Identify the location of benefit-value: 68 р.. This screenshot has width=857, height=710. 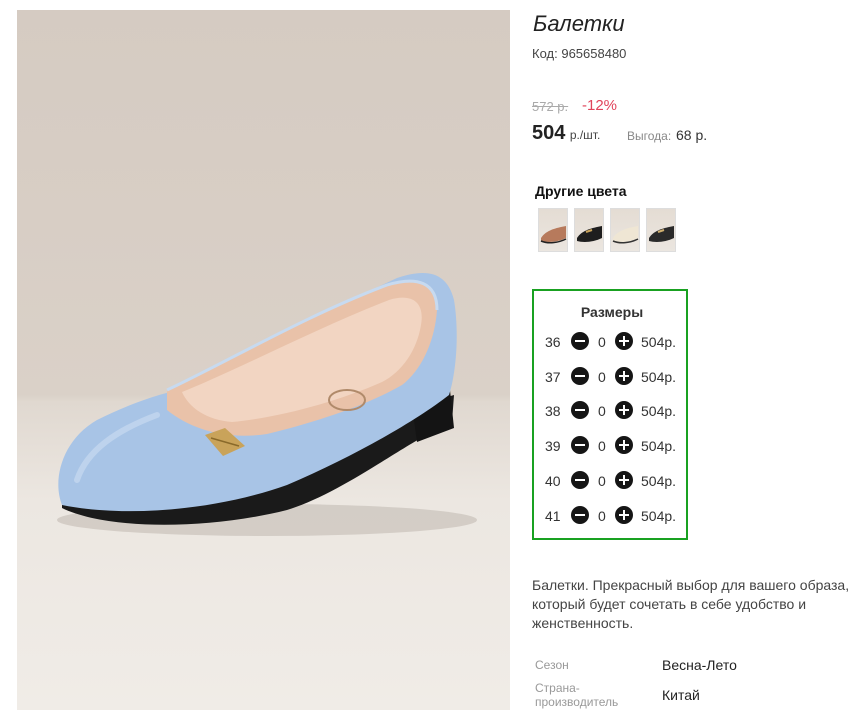
(692, 135).